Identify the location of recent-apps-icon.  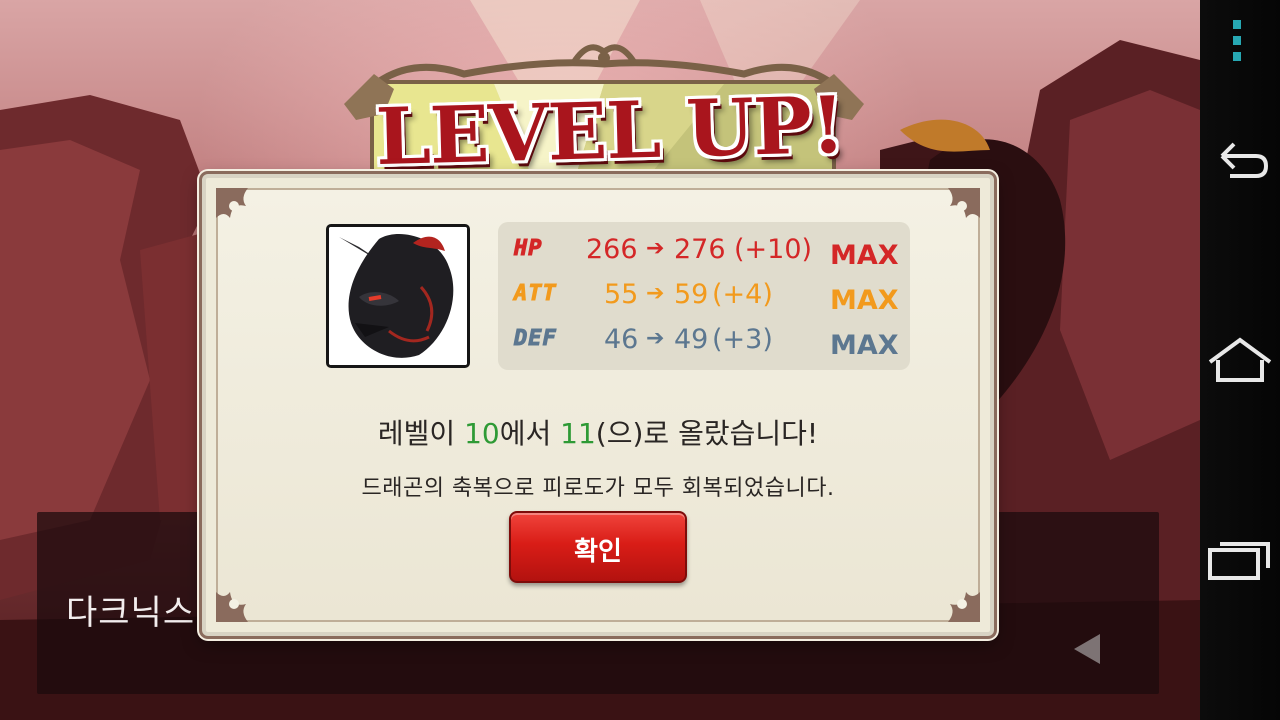
(1240, 560).